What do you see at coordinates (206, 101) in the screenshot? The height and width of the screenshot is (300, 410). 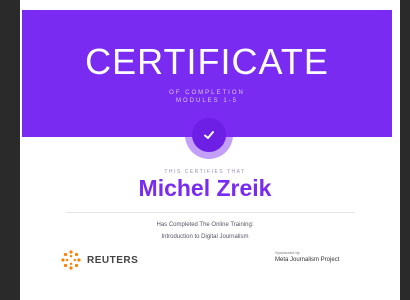 I see `certificate-modules: MODULES 1-5` at bounding box center [206, 101].